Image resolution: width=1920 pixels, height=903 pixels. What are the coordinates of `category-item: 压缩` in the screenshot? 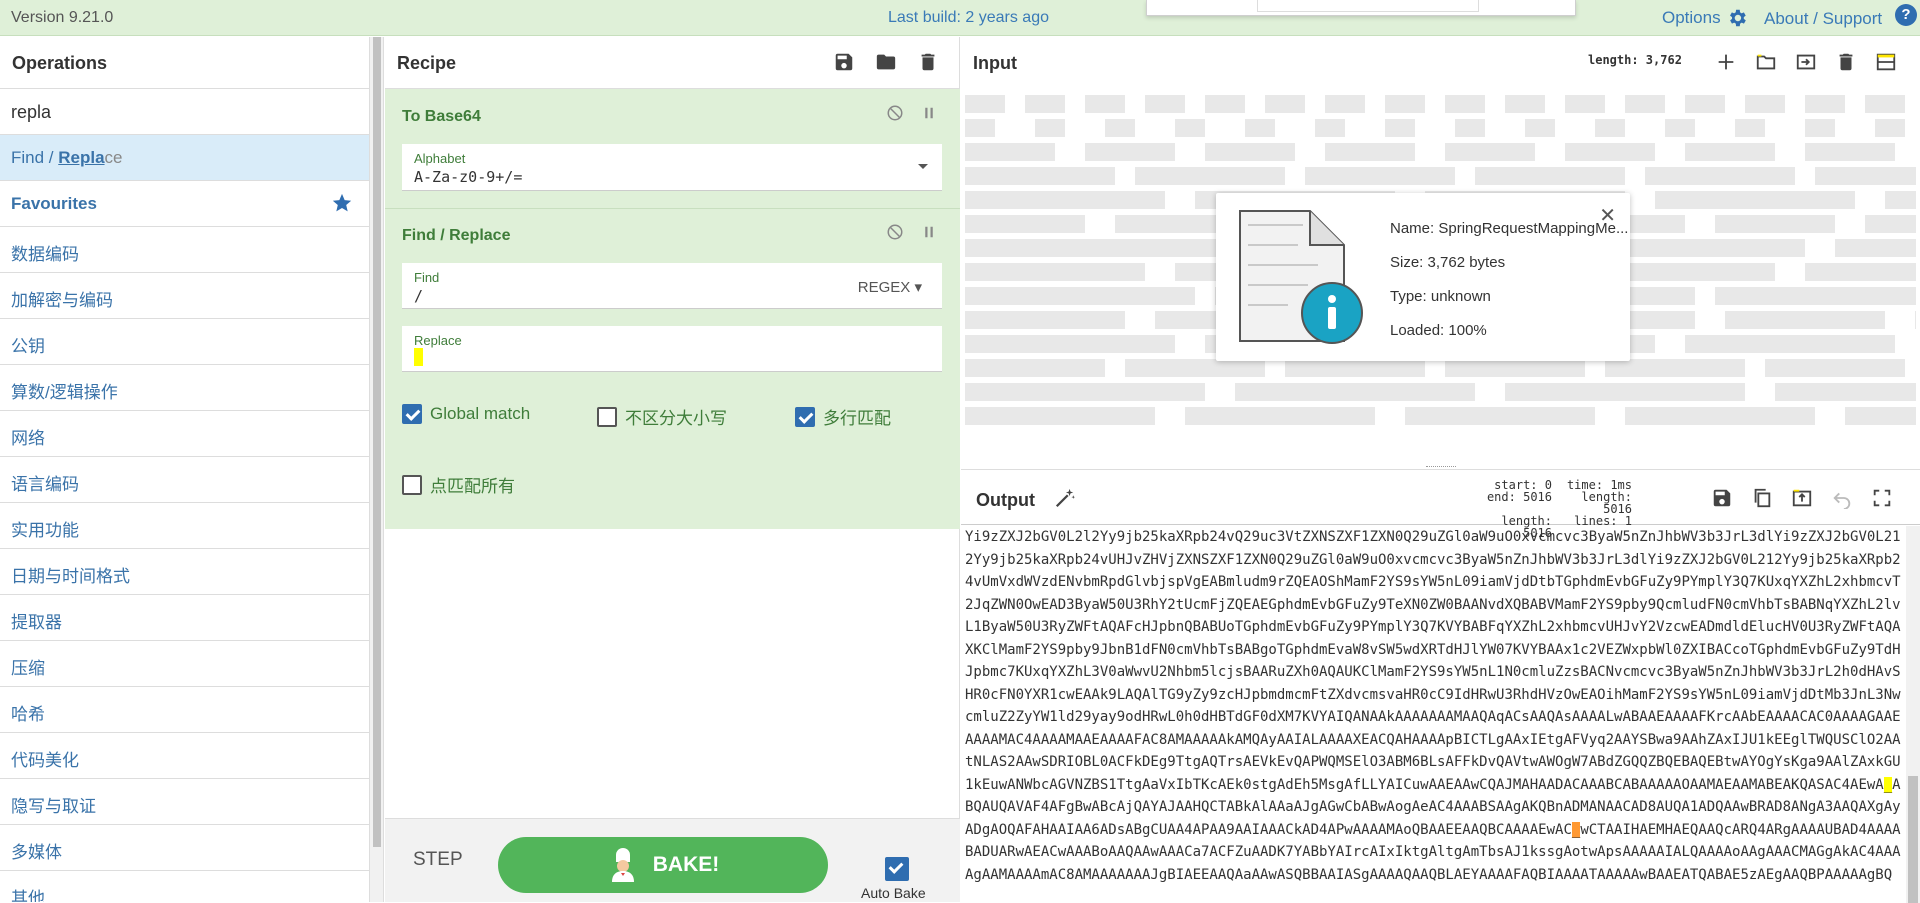 It's located at (184, 664).